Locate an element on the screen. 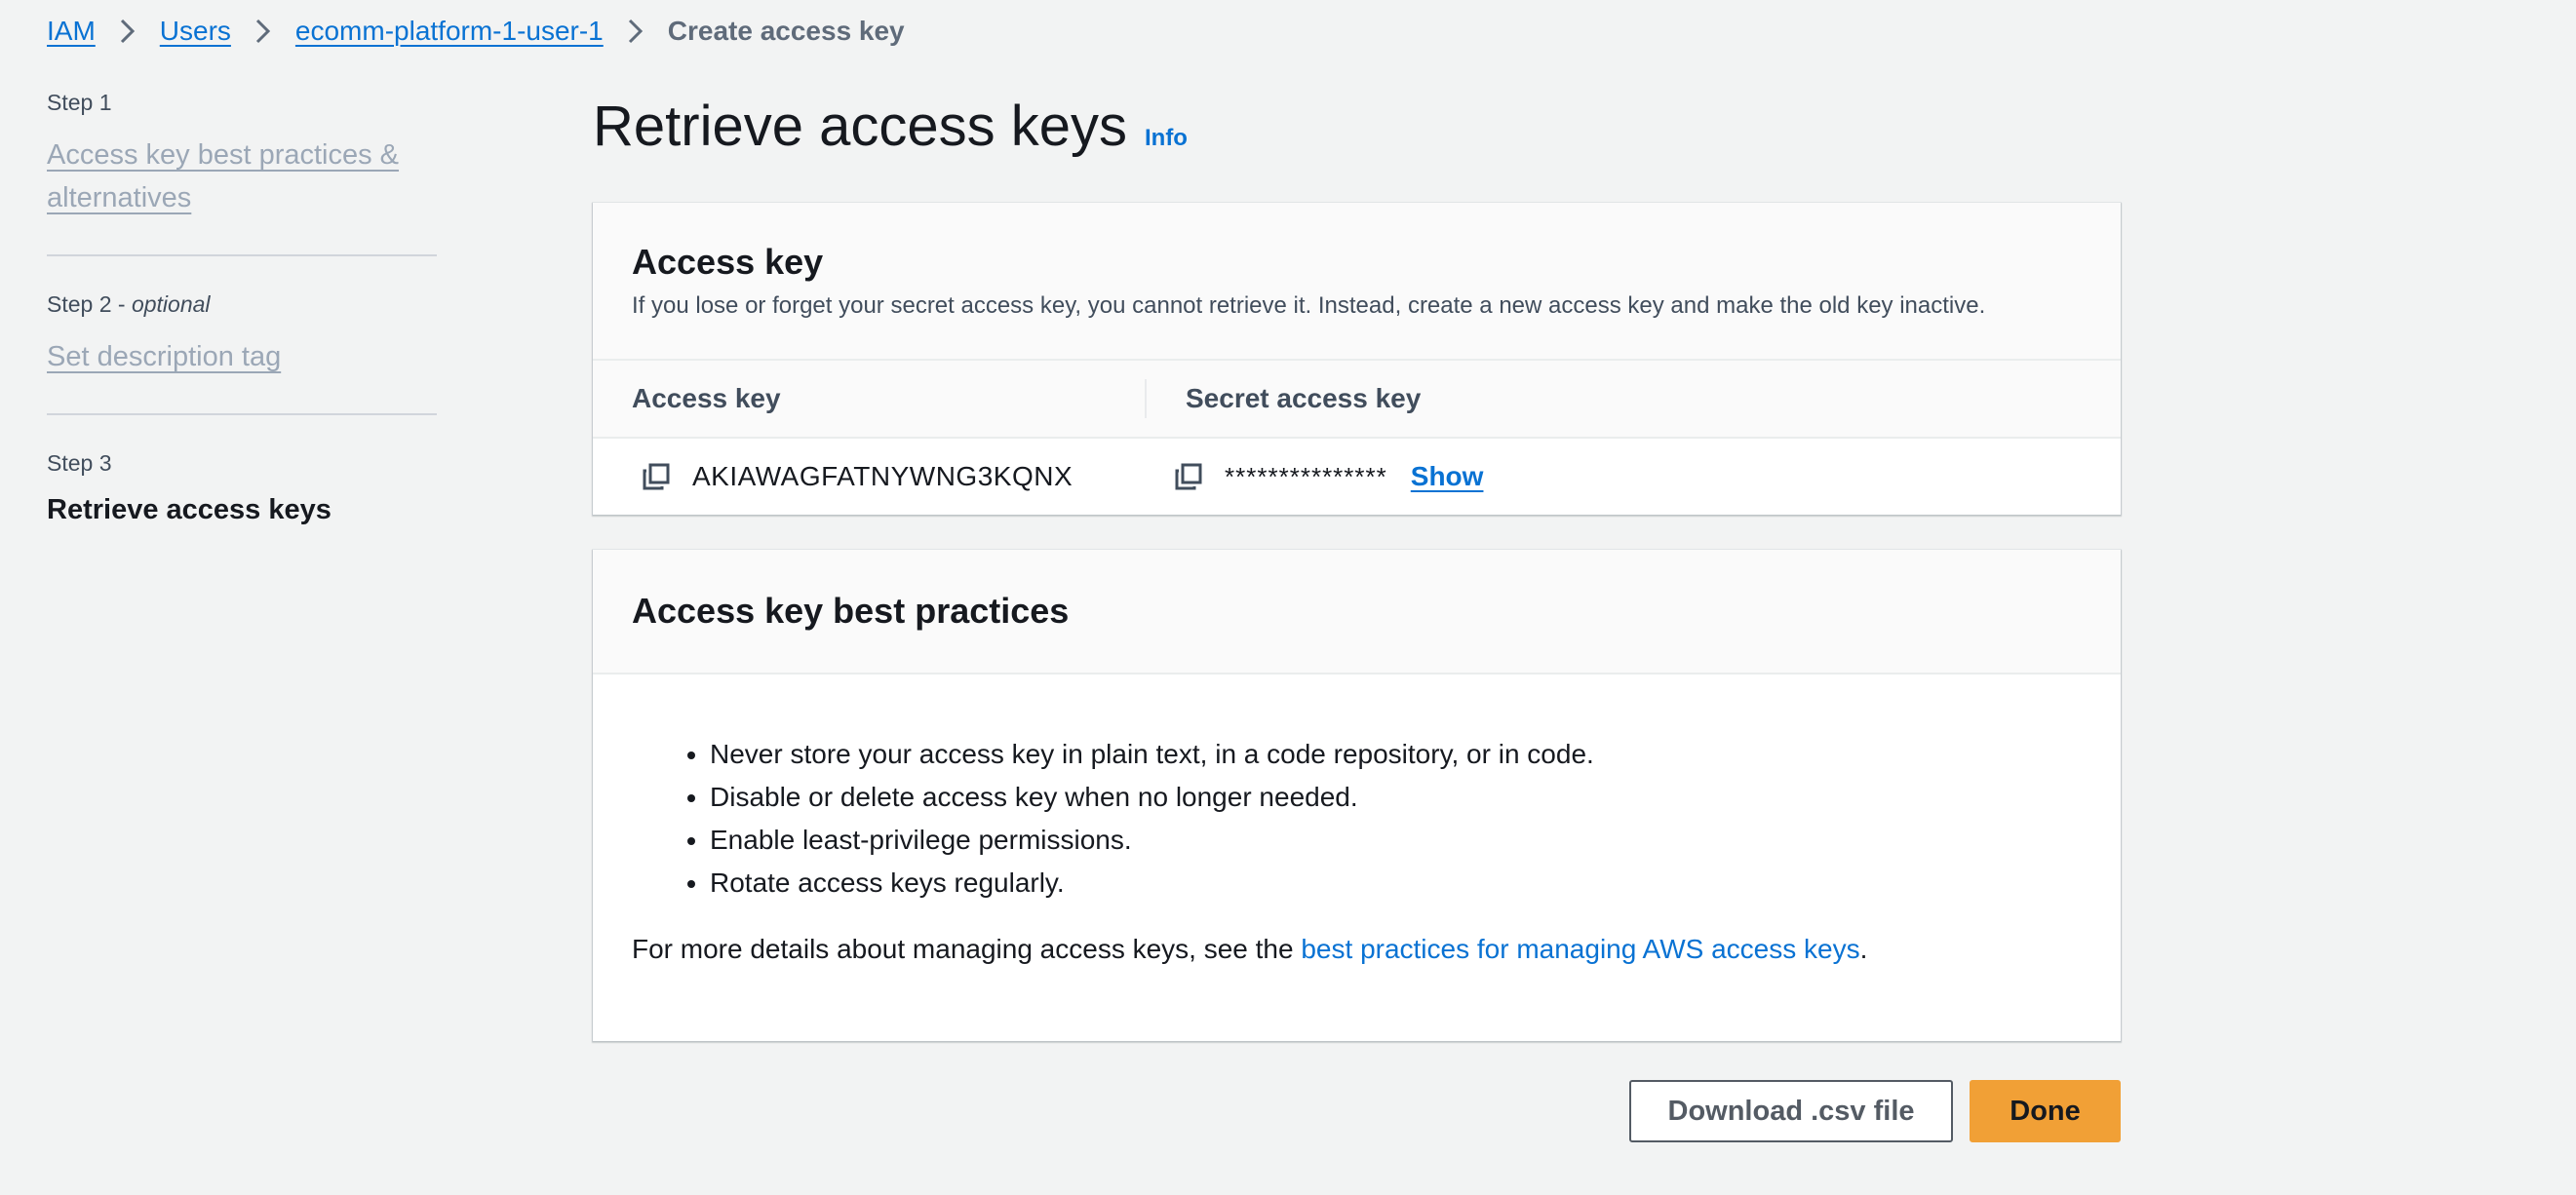  column-header-access-key: Access key is located at coordinates (870, 399).